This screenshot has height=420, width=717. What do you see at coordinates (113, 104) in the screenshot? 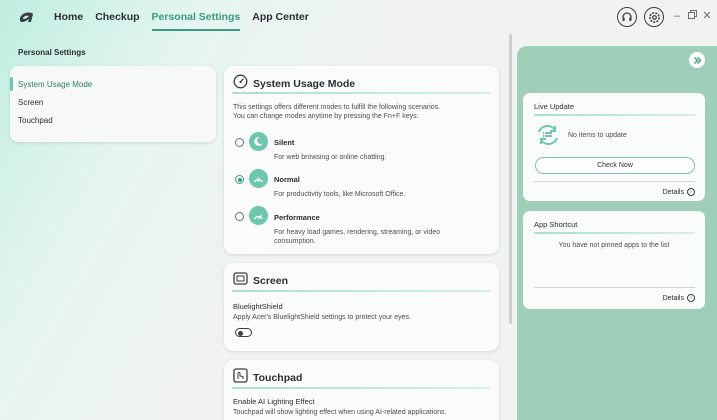
I see `settings-nav-card: System Usage Mode Screen Touchpad` at bounding box center [113, 104].